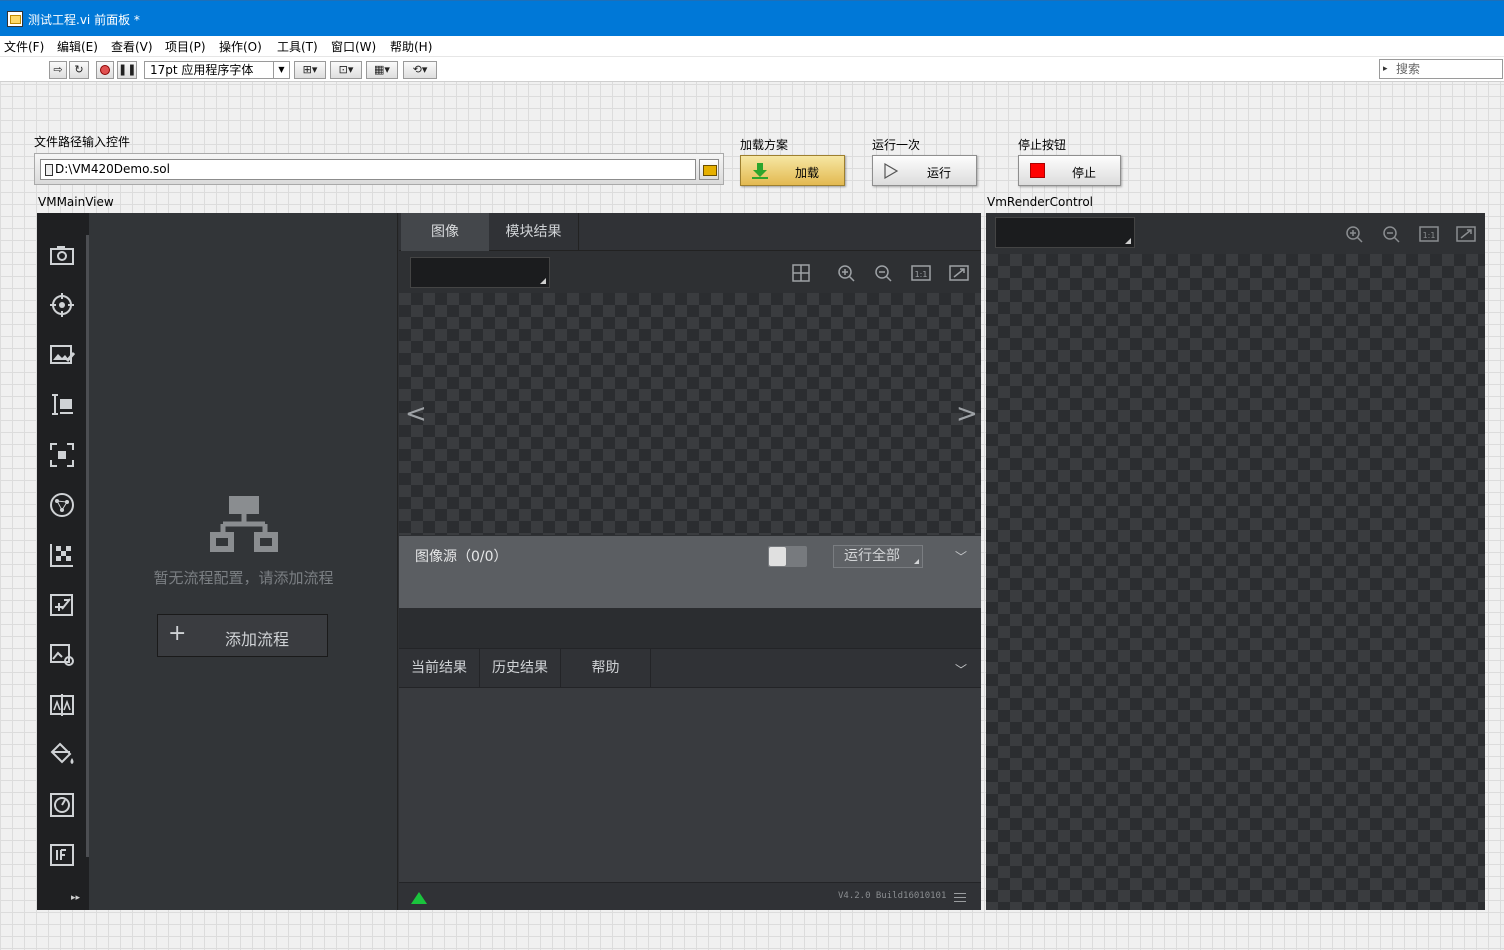 This screenshot has width=1504, height=950. I want to click on add-flow-button: + 添加流程, so click(242, 635).